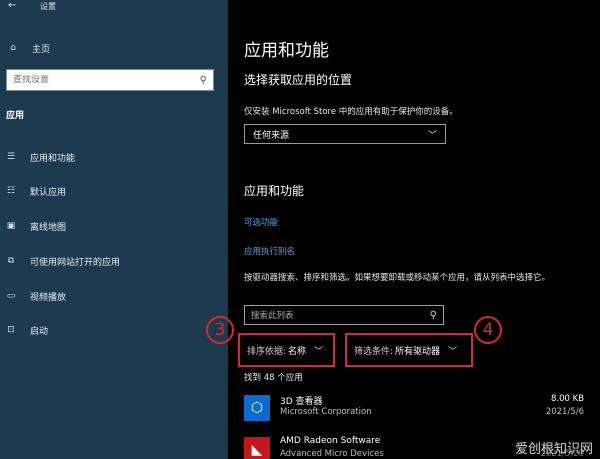  I want to click on cube-icon: ⬡, so click(257, 408).